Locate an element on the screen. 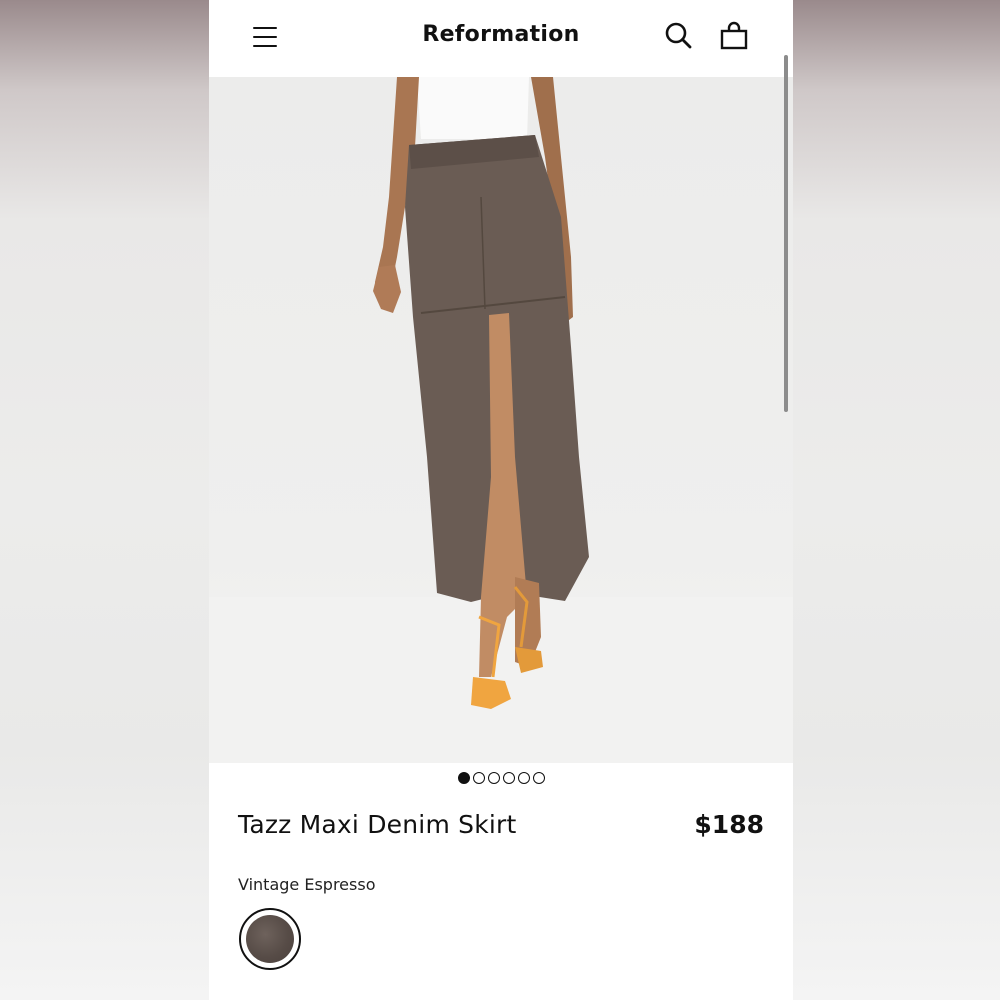 The image size is (1000, 1000). top-nav-bar: Reformation is located at coordinates (501, 38).